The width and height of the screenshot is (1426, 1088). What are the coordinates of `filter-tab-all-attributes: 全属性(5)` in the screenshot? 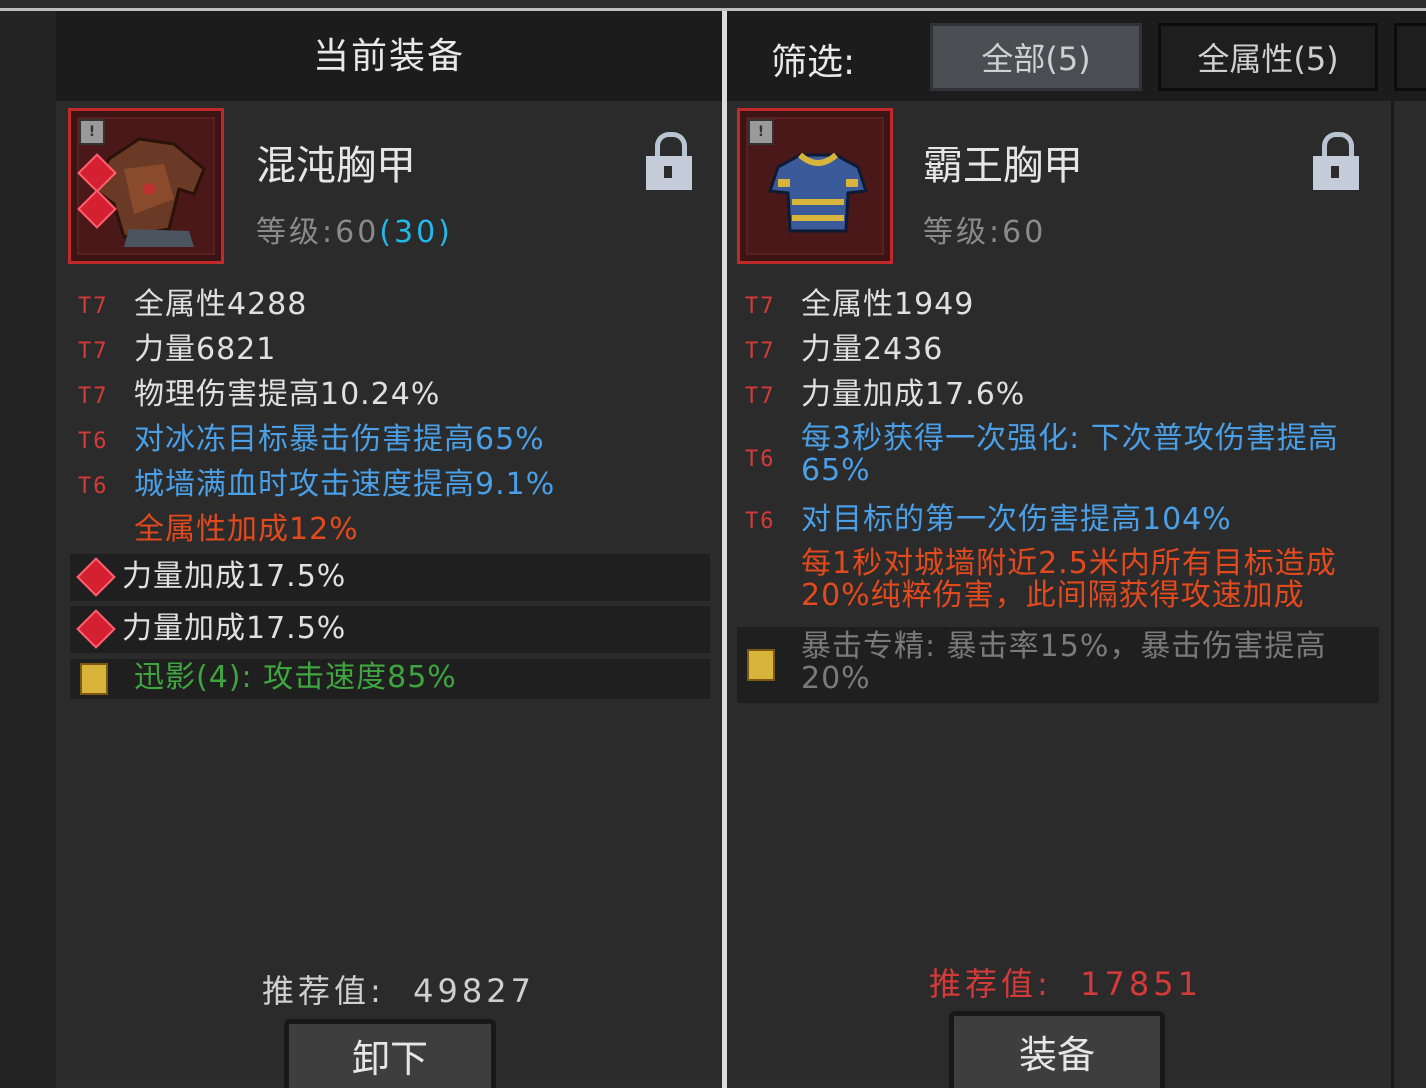 It's located at (1268, 57).